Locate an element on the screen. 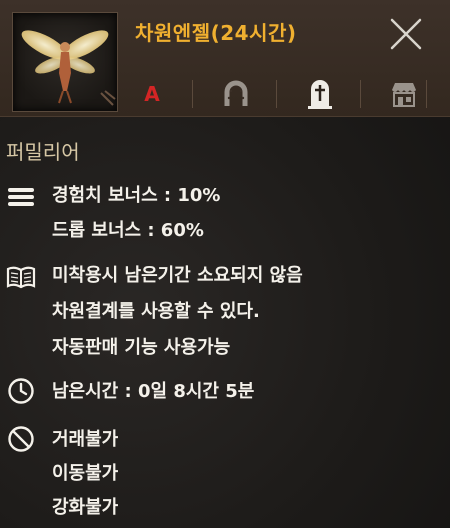 The height and width of the screenshot is (528, 450). restriction-line: 강화불가 is located at coordinates (85, 507).